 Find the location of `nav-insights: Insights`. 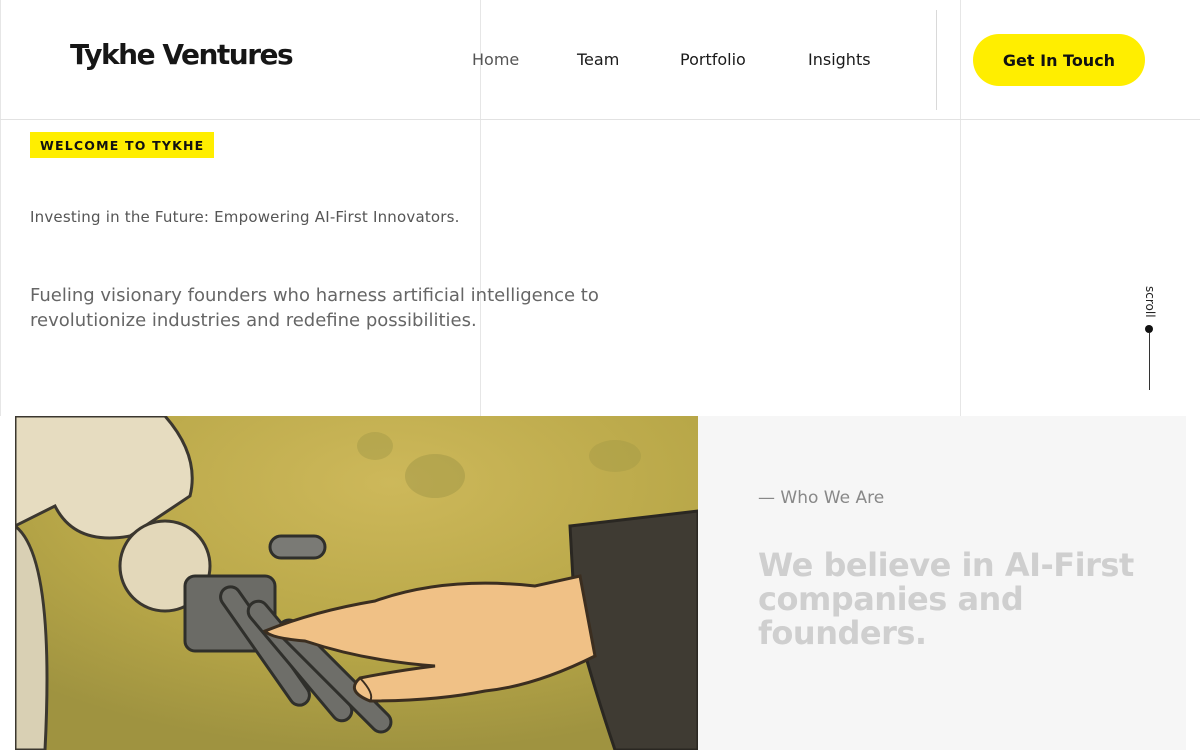

nav-insights: Insights is located at coordinates (839, 59).